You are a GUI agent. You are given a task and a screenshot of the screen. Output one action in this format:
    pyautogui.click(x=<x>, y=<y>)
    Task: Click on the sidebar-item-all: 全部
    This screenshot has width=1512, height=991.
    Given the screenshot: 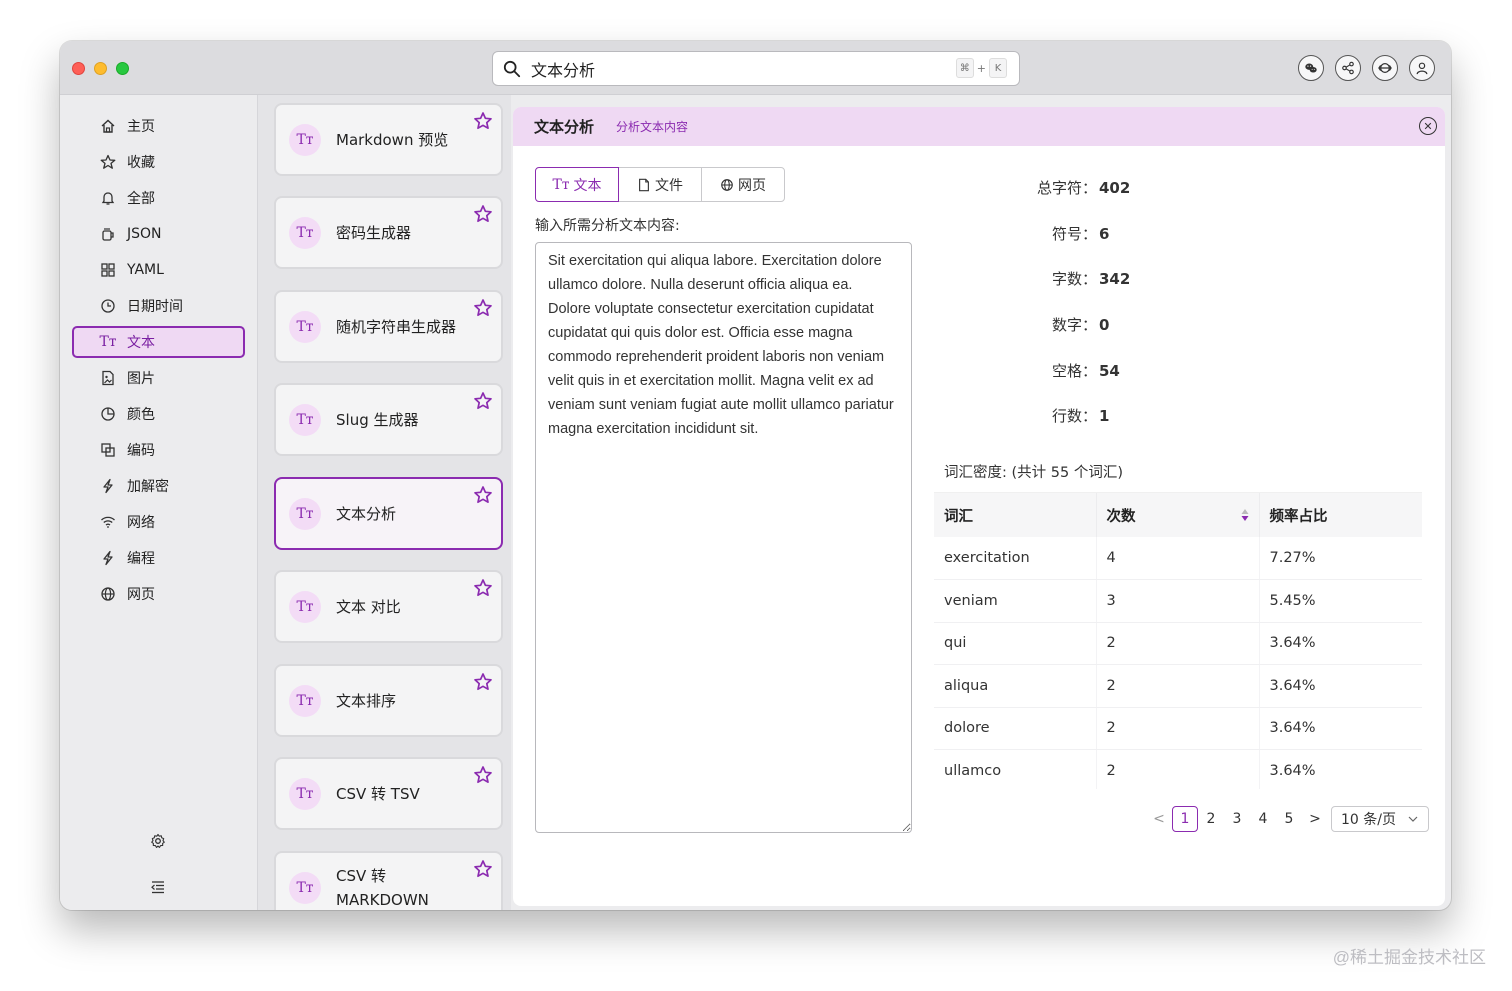 What is the action you would take?
    pyautogui.click(x=158, y=198)
    